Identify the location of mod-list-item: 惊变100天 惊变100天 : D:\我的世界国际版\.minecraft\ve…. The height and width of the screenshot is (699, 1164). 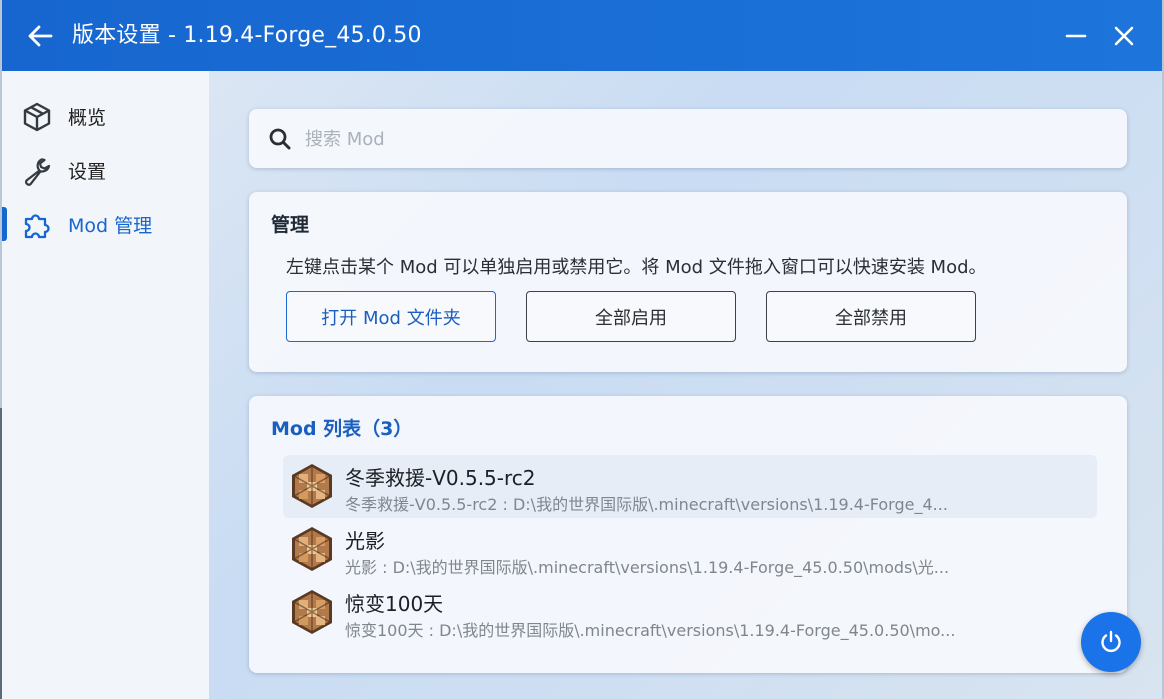
(690, 612).